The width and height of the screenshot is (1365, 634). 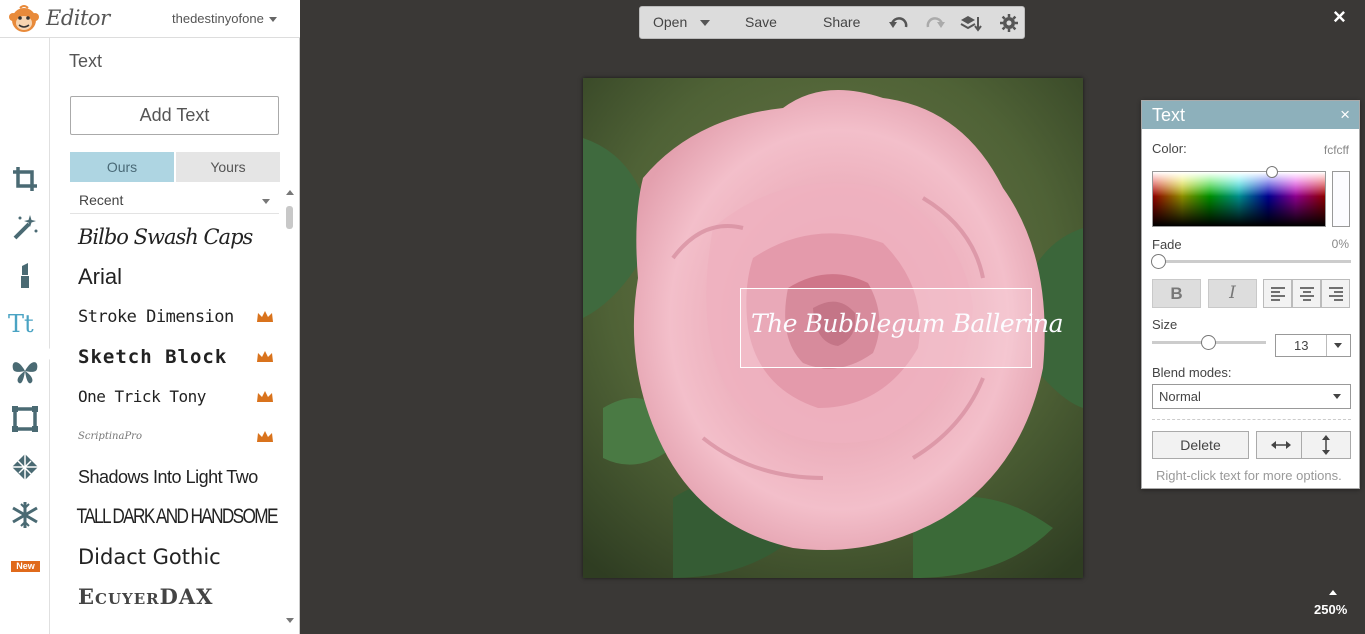 I want to click on open-dropdown-icon, so click(x=705, y=23).